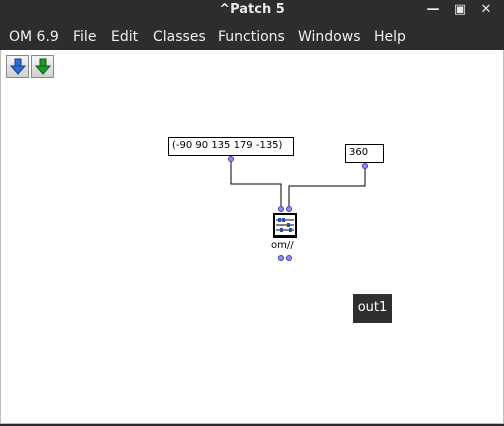  Describe the element at coordinates (364, 153) in the screenshot. I see `number-box: 360` at that location.